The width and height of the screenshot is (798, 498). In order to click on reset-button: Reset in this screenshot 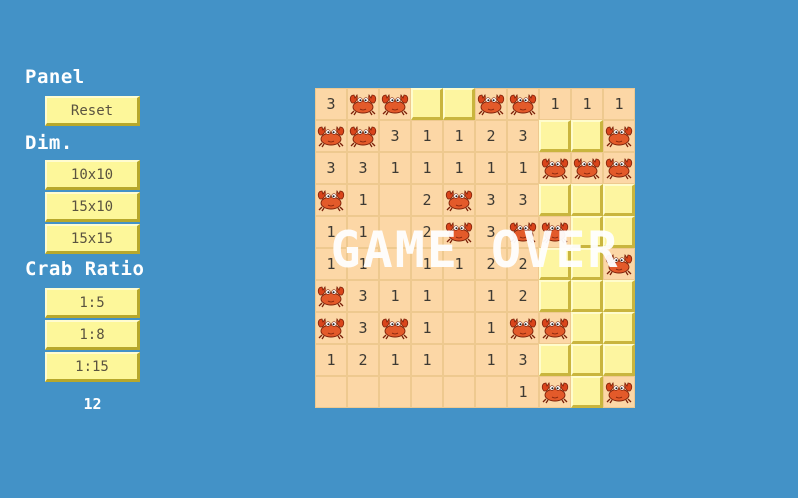, I will do `click(92, 111)`.